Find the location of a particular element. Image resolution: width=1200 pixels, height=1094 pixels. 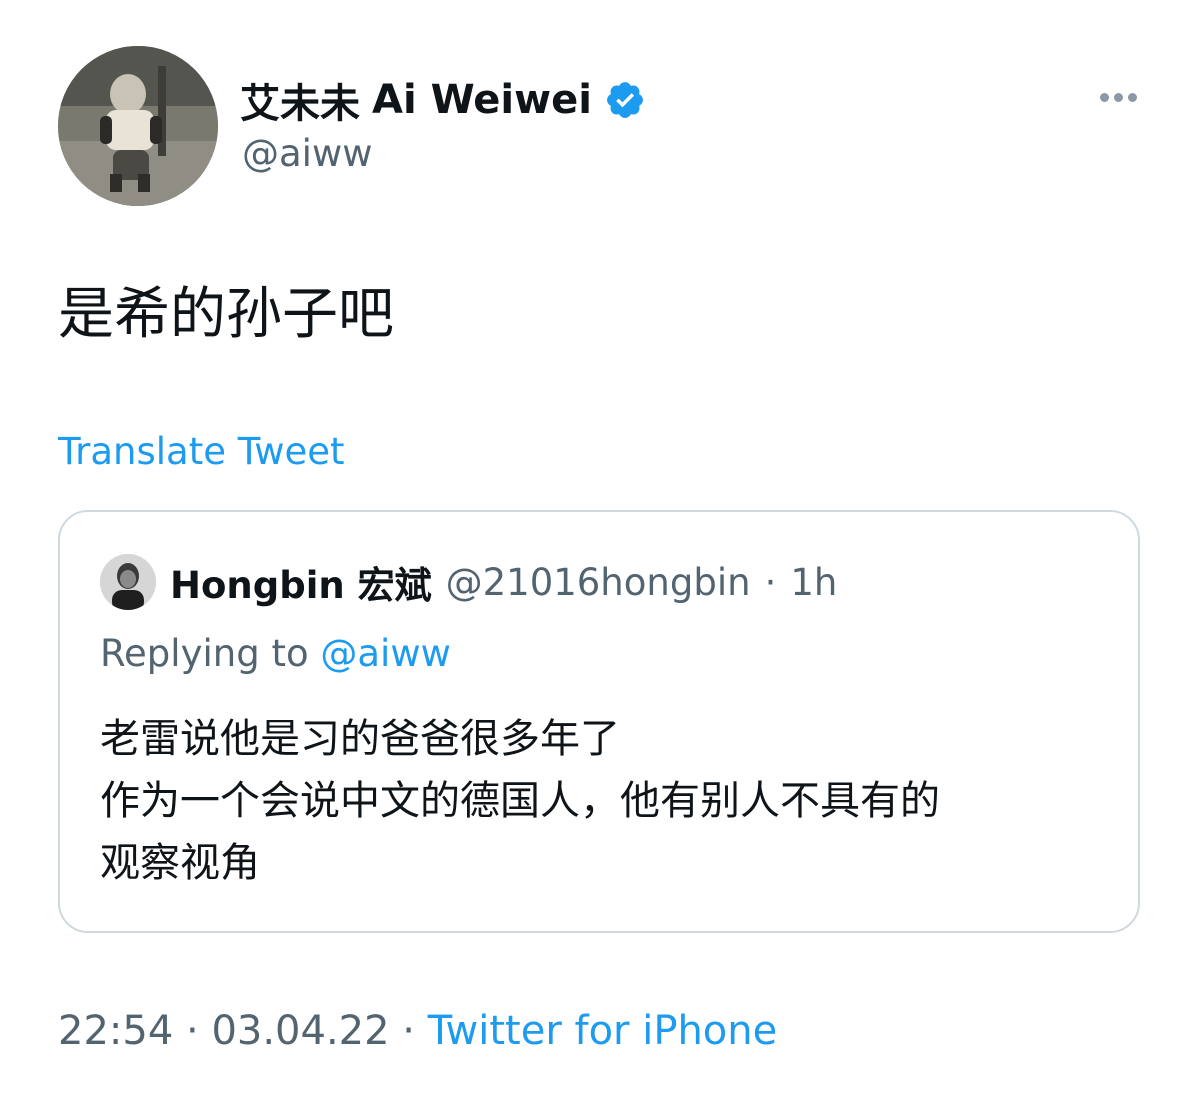

tweet-date: 03.04.22 is located at coordinates (300, 1031).